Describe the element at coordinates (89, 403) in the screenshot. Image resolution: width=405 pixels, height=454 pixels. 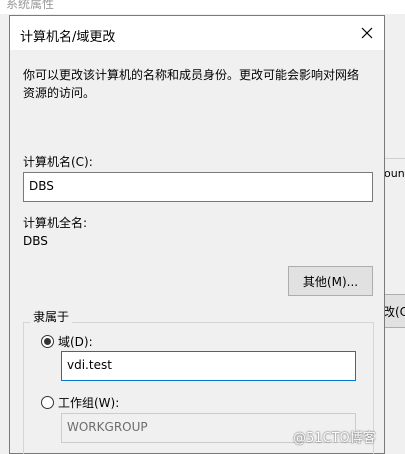
I see `workgroup-label: 工作组(W):` at that location.